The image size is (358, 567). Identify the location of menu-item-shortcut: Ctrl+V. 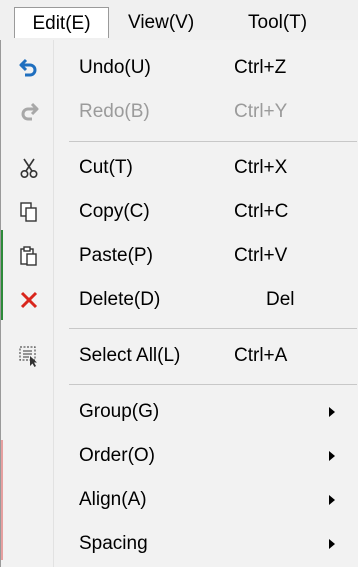
(261, 255).